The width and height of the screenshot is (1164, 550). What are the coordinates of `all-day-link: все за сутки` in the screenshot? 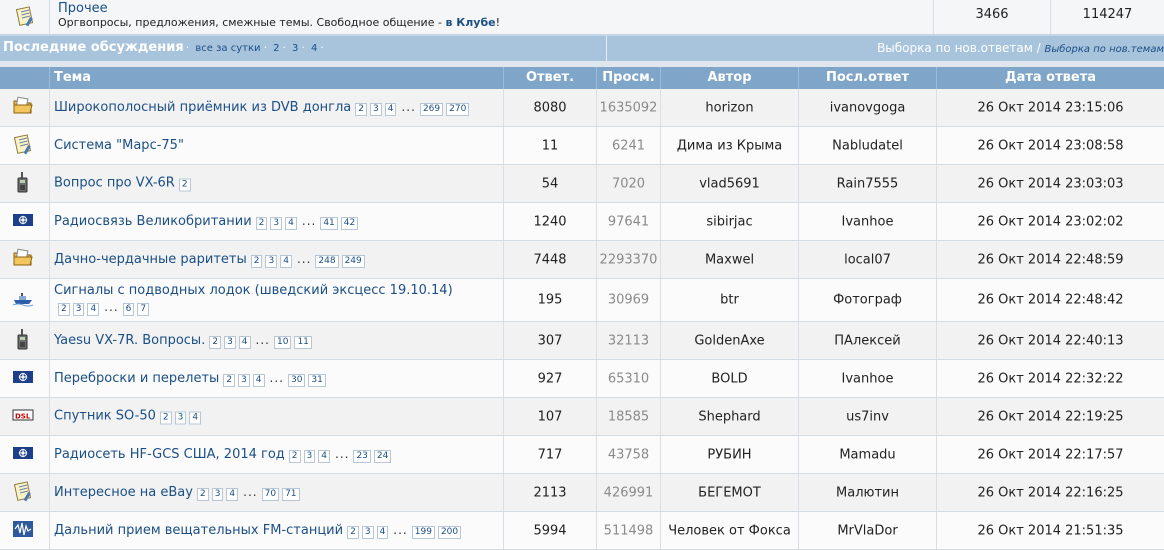 It's located at (227, 48).